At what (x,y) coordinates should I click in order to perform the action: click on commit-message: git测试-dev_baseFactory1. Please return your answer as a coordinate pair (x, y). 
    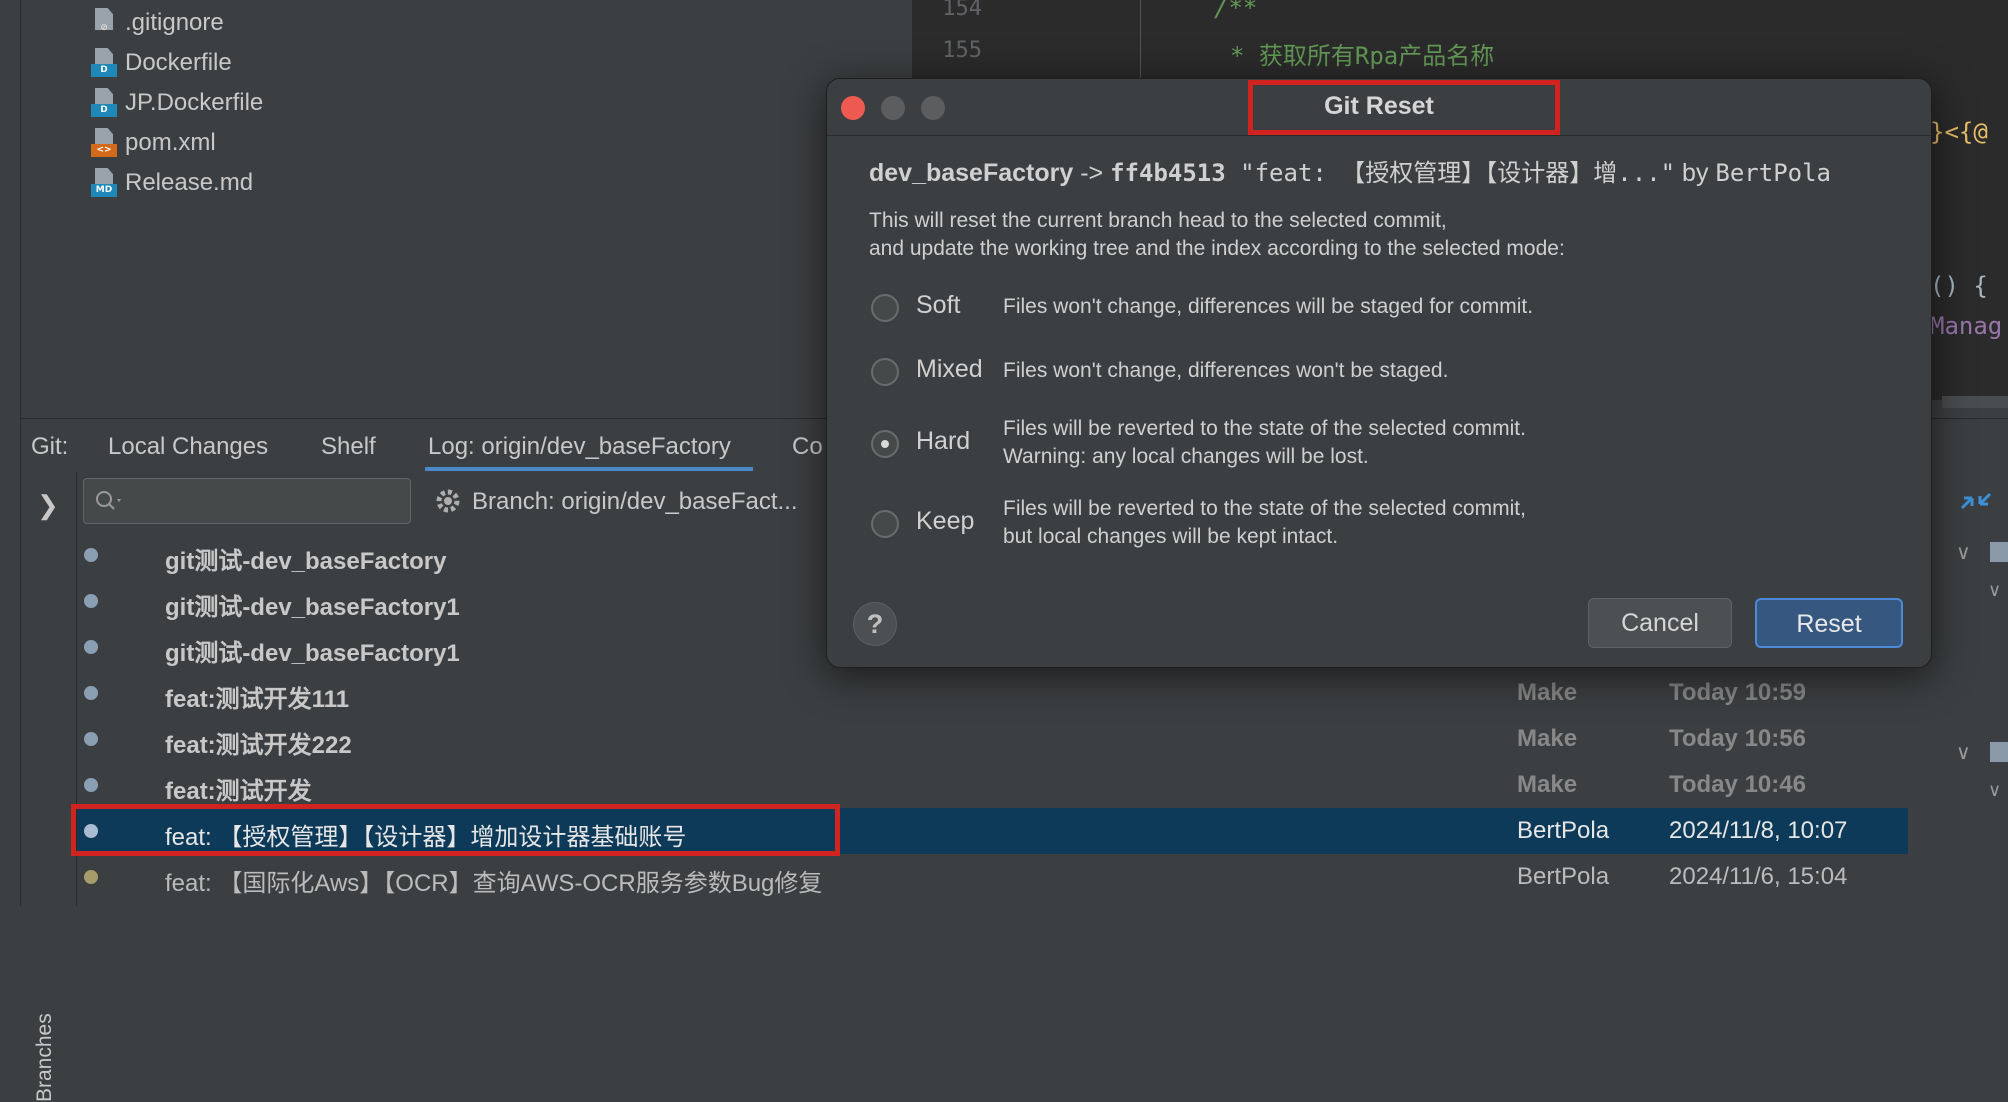
    Looking at the image, I should click on (312, 607).